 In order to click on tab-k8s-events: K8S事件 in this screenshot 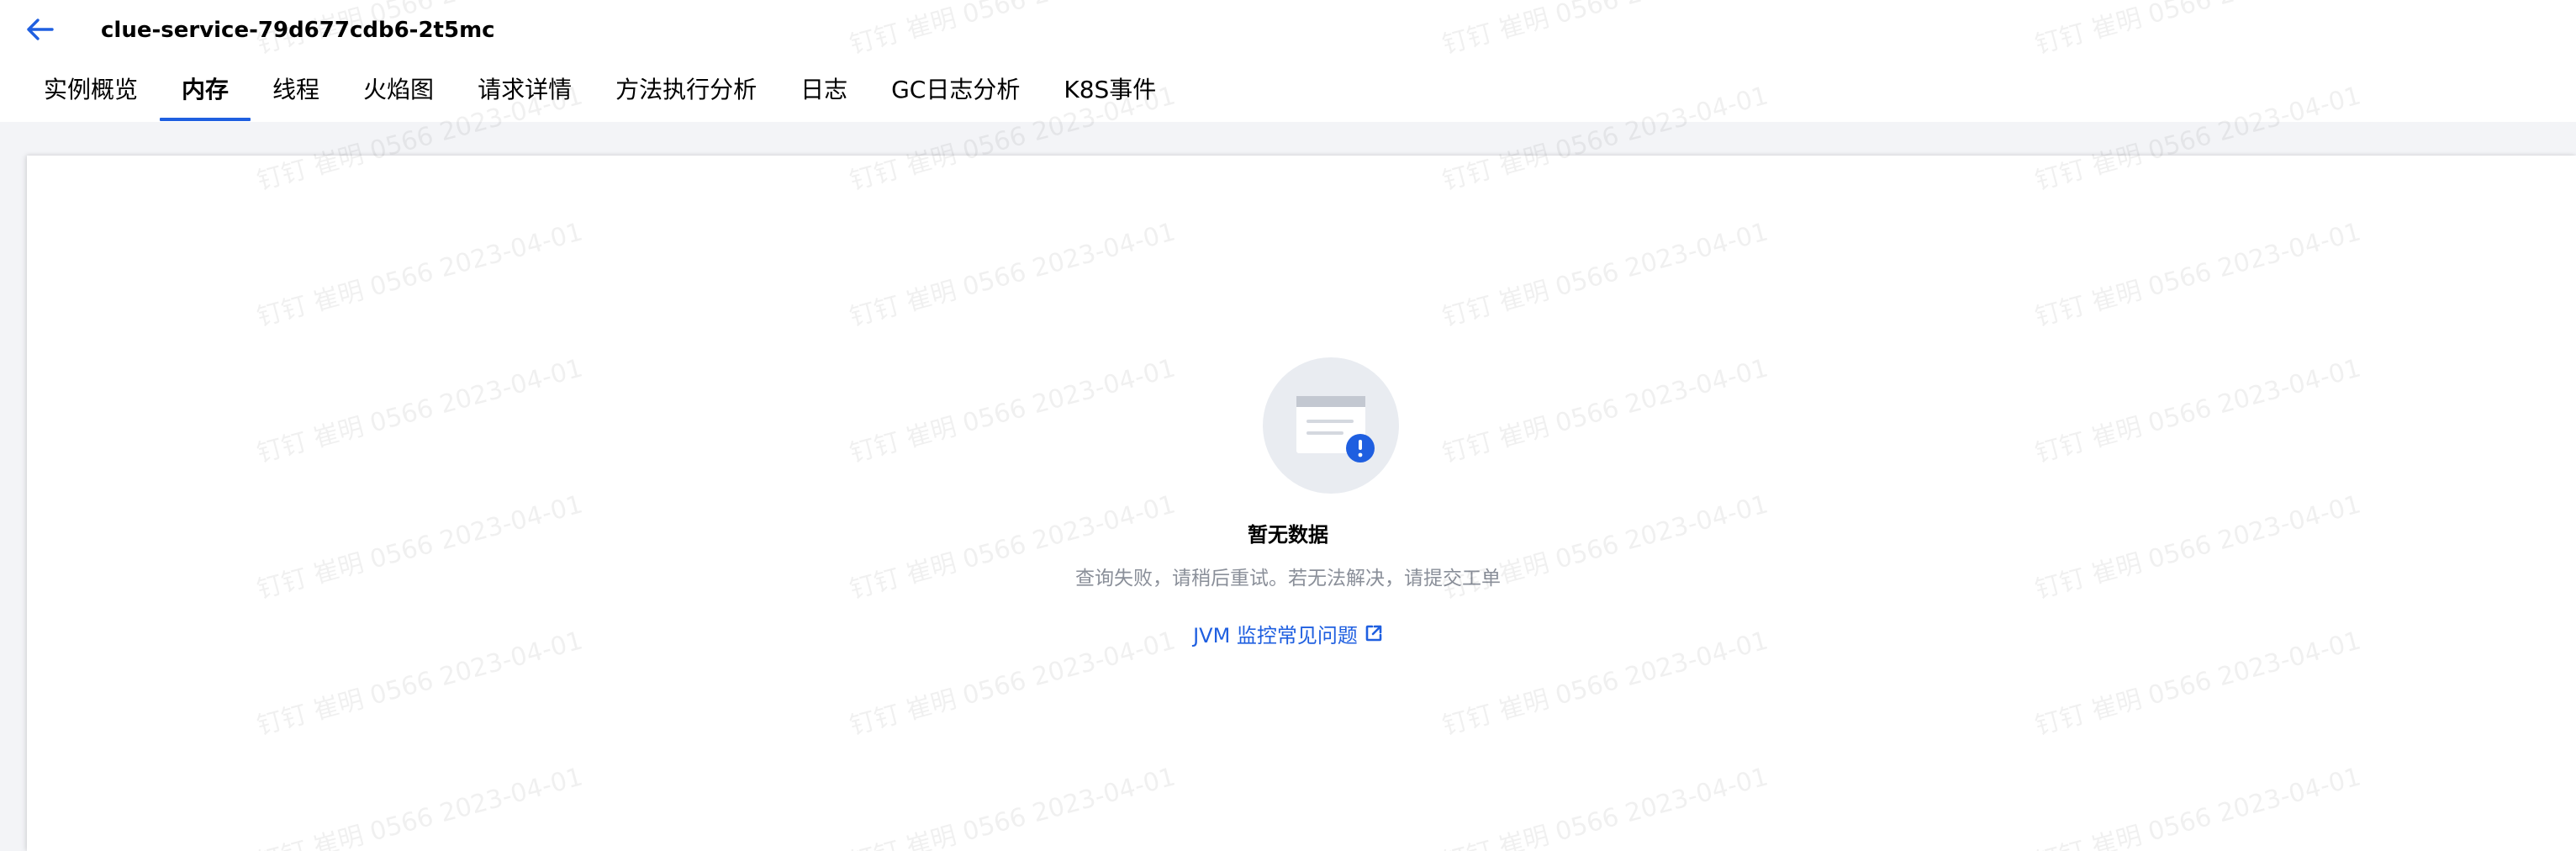, I will do `click(1110, 99)`.